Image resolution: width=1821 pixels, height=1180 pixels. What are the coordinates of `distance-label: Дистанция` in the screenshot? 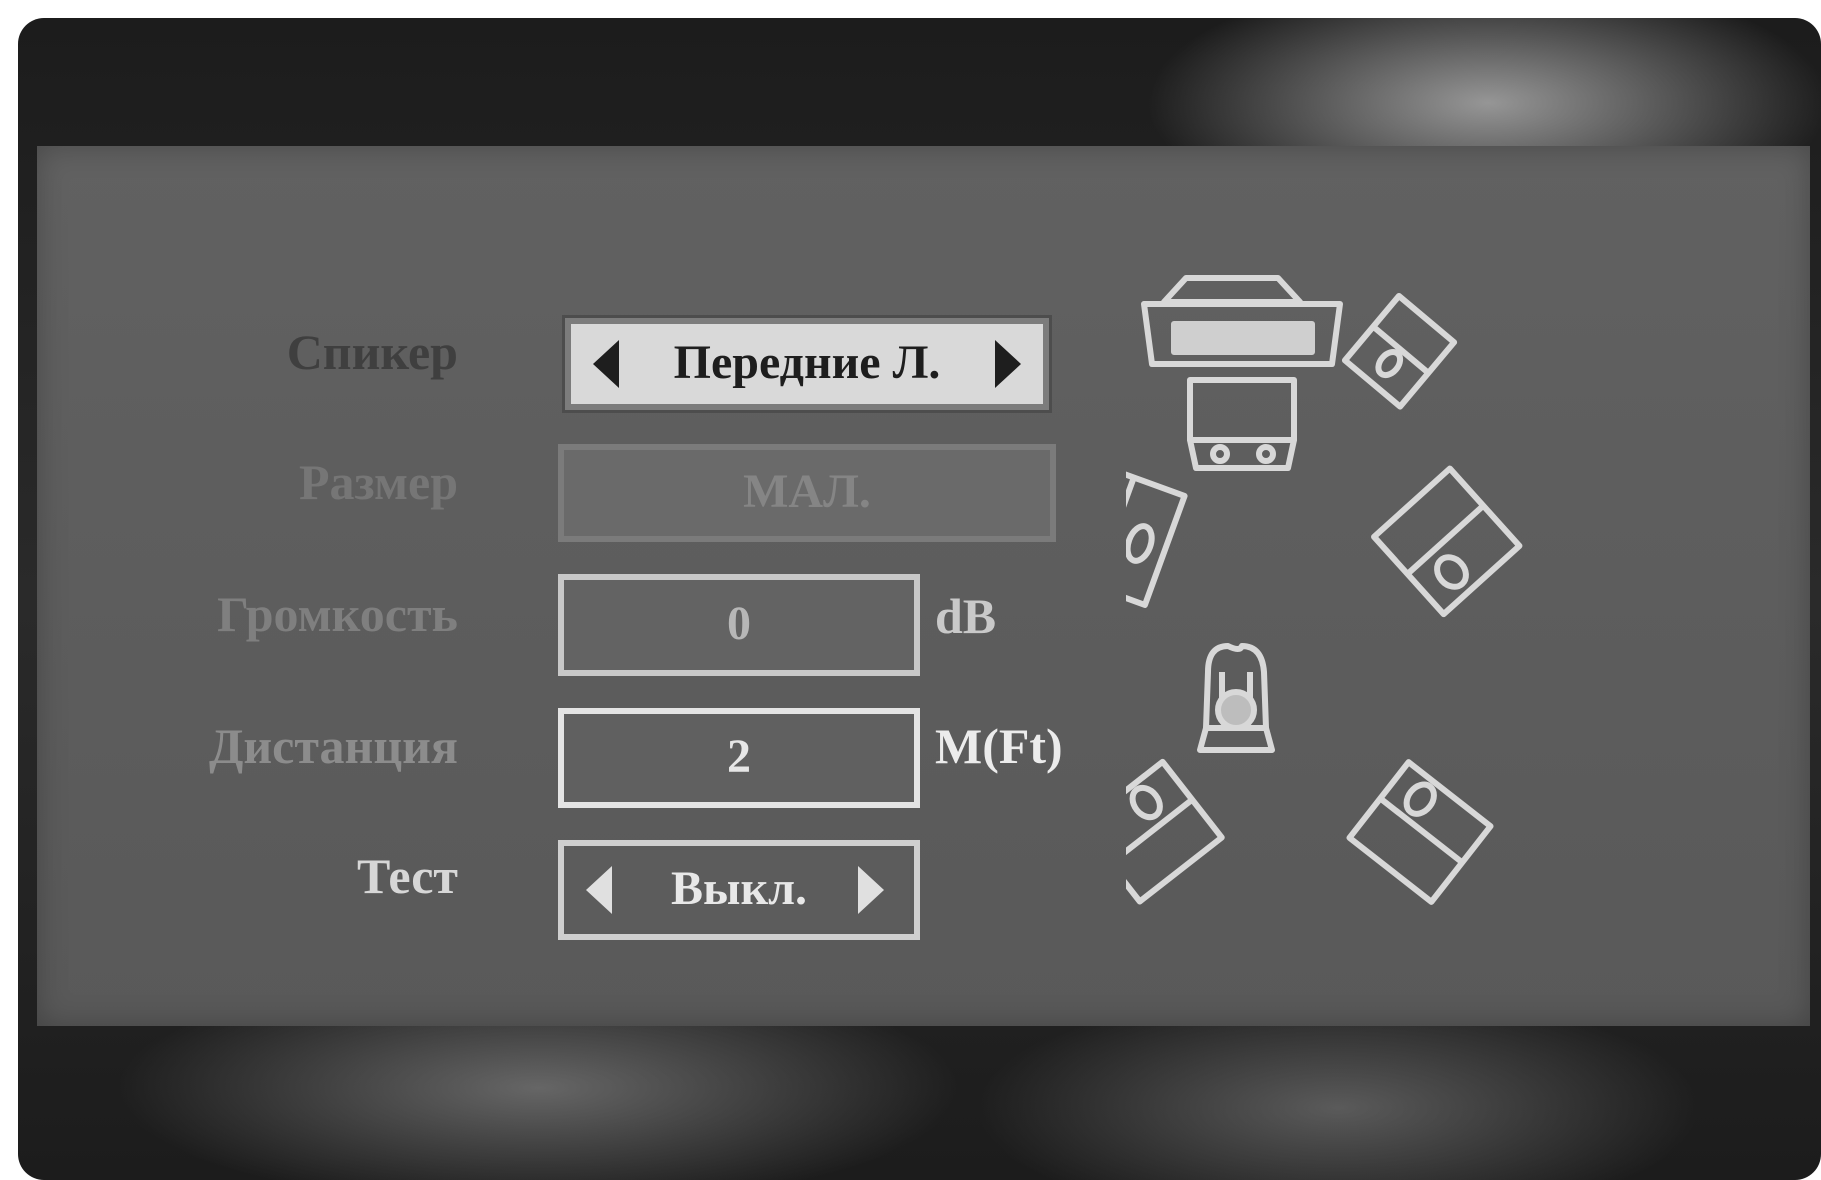 It's located at (333, 746).